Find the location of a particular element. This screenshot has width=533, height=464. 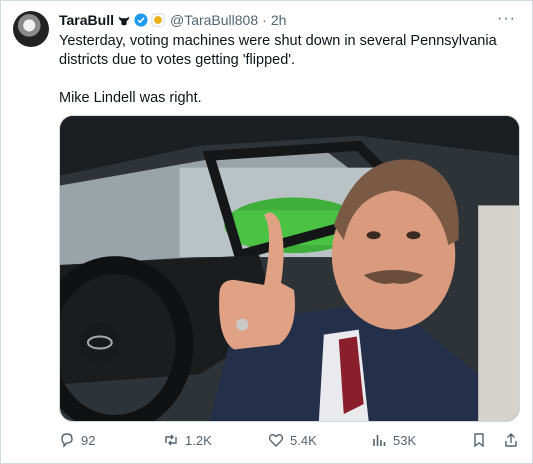

author-name: TaraBull is located at coordinates (86, 20).